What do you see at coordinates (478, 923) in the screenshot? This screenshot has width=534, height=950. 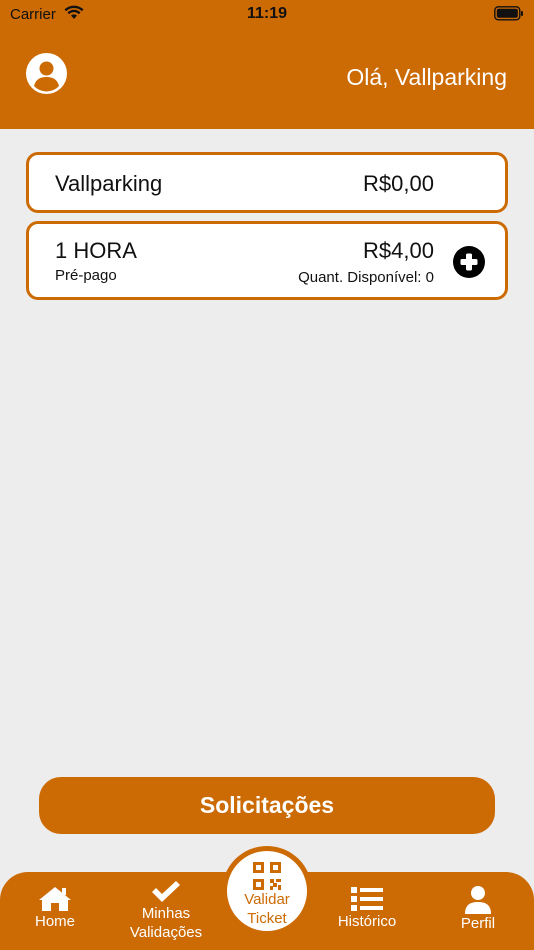 I see `tab-perfil-label: Perfil` at bounding box center [478, 923].